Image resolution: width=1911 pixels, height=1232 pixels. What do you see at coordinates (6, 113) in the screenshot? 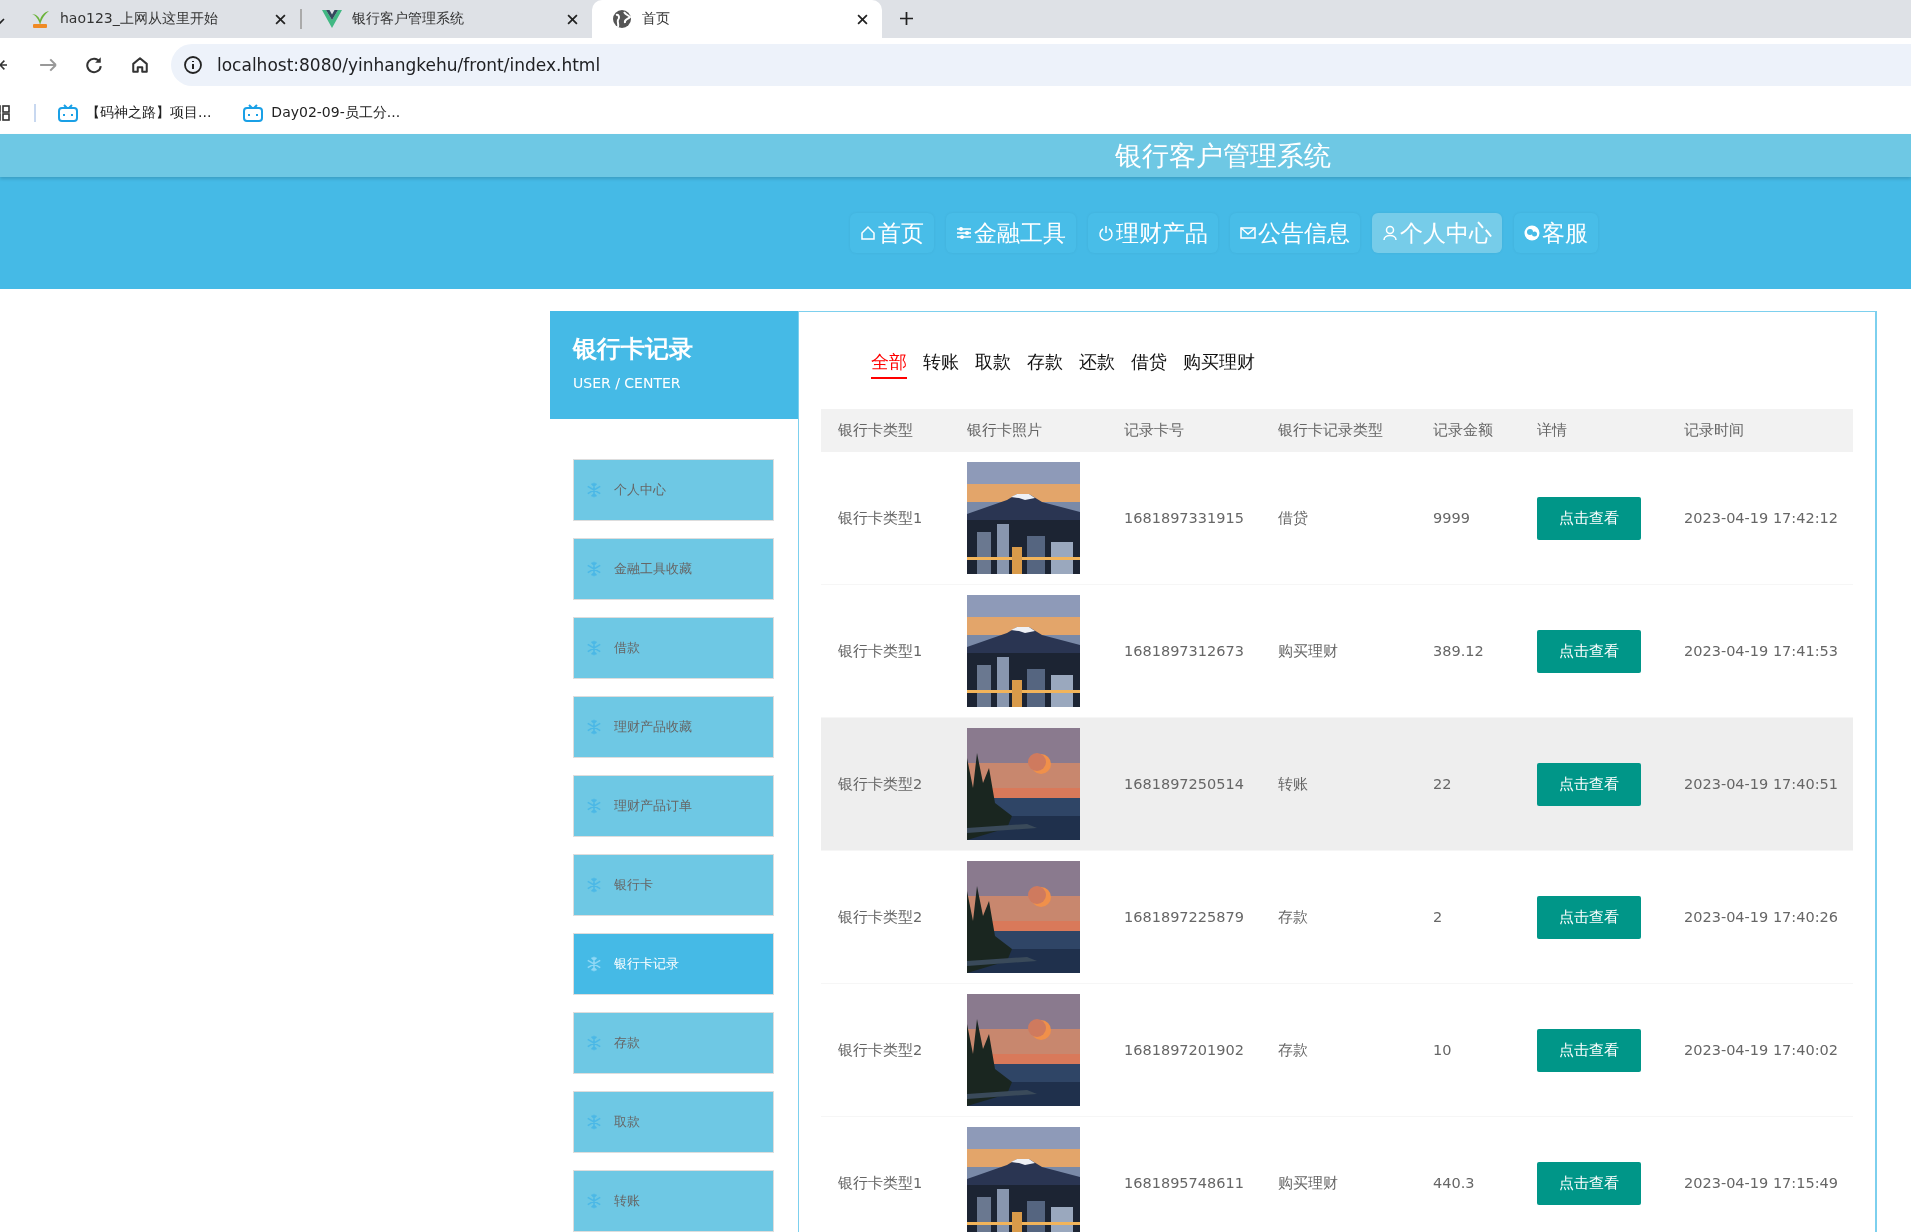
I see `apps-grid-icon` at bounding box center [6, 113].